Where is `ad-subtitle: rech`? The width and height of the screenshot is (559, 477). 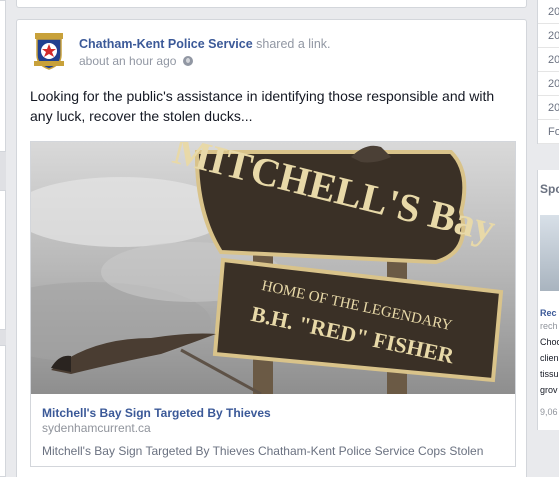
ad-subtitle: rech is located at coordinates (549, 326).